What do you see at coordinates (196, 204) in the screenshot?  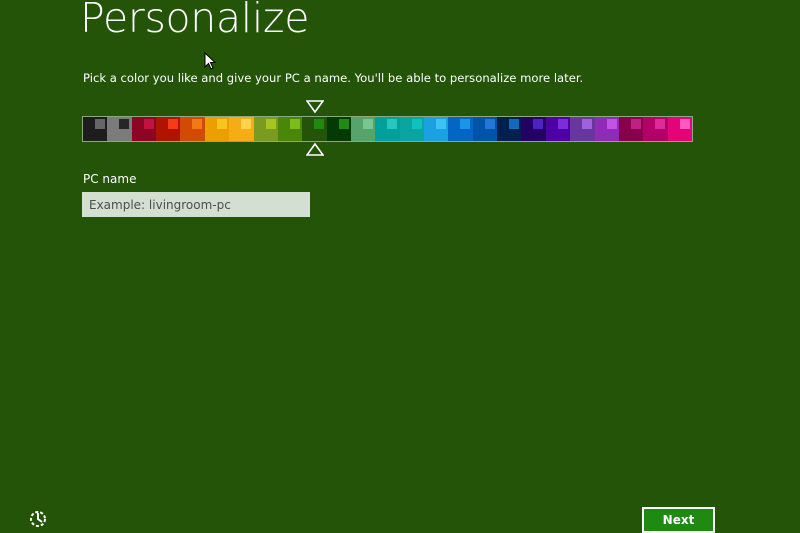 I see `pc-name-input` at bounding box center [196, 204].